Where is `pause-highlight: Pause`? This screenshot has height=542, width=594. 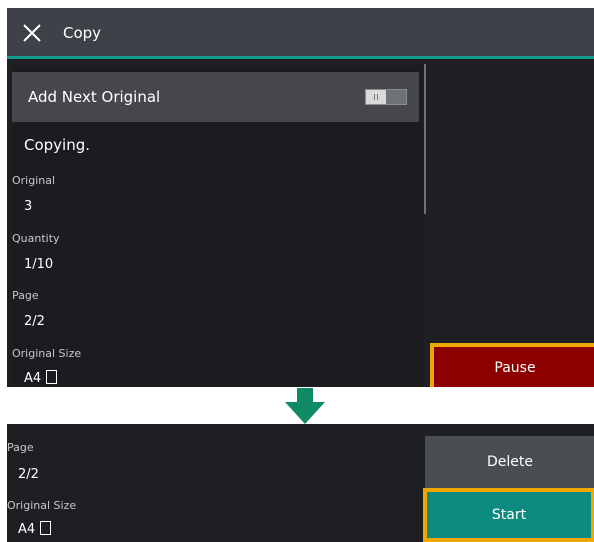 pause-highlight: Pause is located at coordinates (512, 365).